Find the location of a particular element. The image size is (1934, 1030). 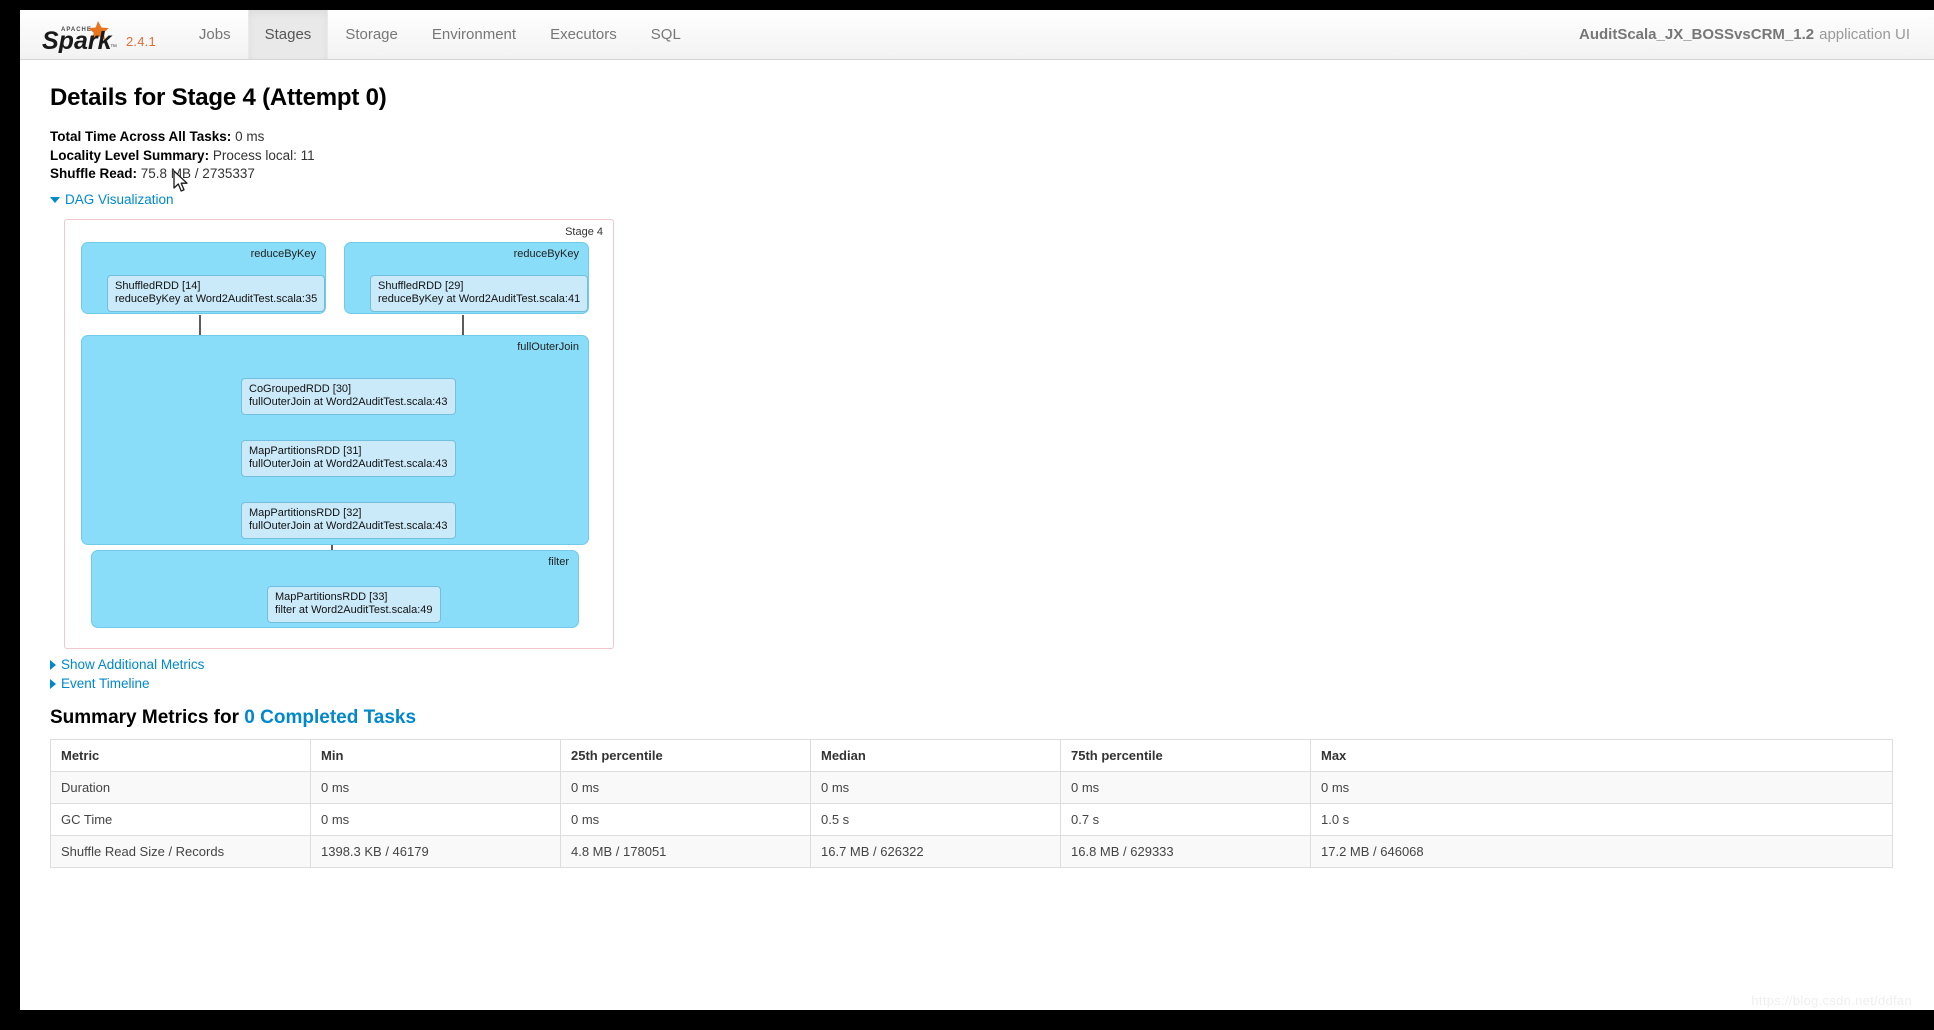

caret-down-icon is located at coordinates (55, 199).